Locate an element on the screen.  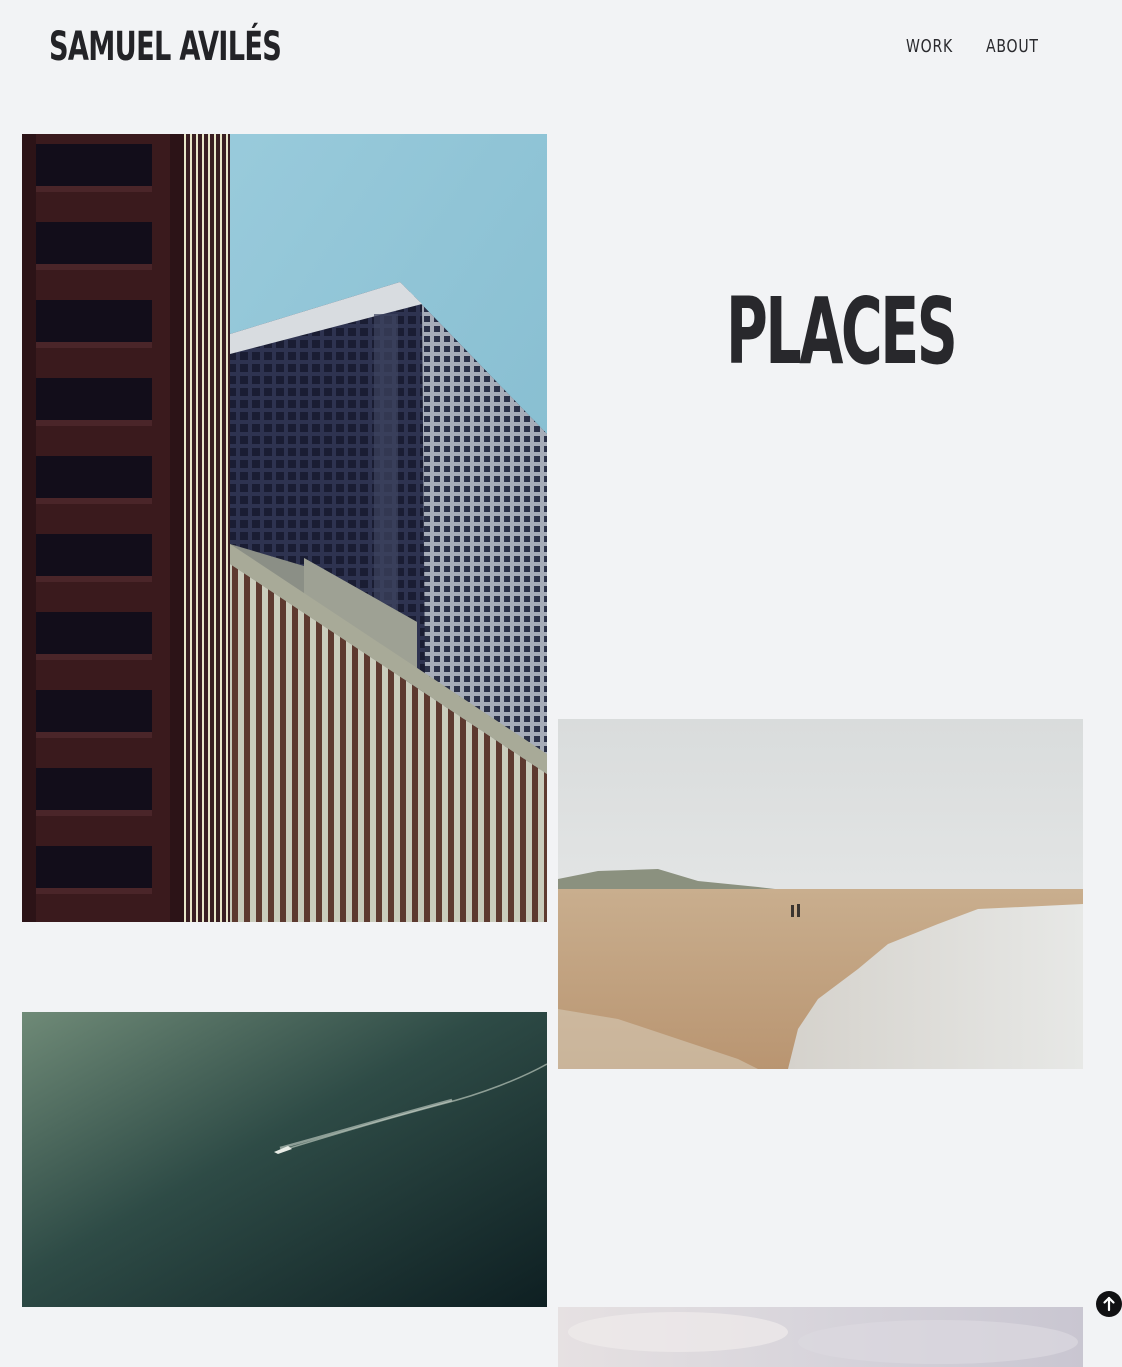
site-title: SAMUEL AVILÉS is located at coordinates (165, 47).